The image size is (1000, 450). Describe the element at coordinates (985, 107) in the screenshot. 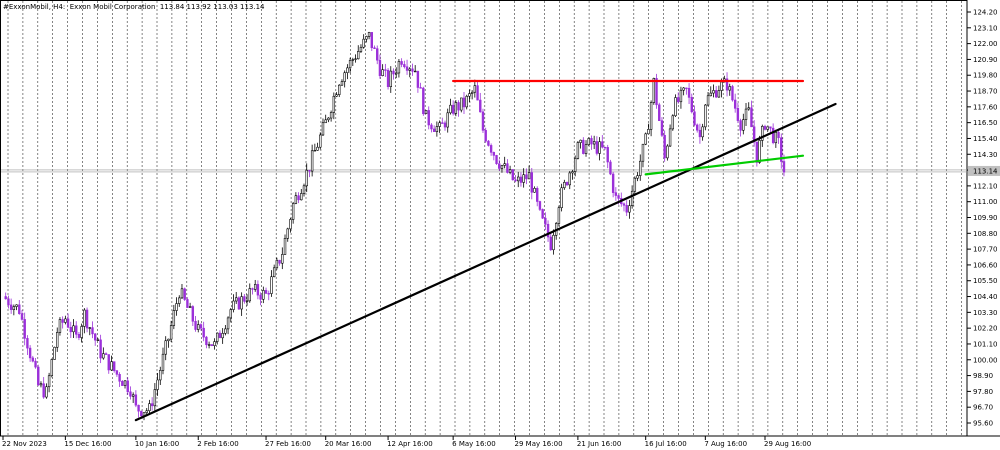

I see `y-tick-label: 117.60` at that location.